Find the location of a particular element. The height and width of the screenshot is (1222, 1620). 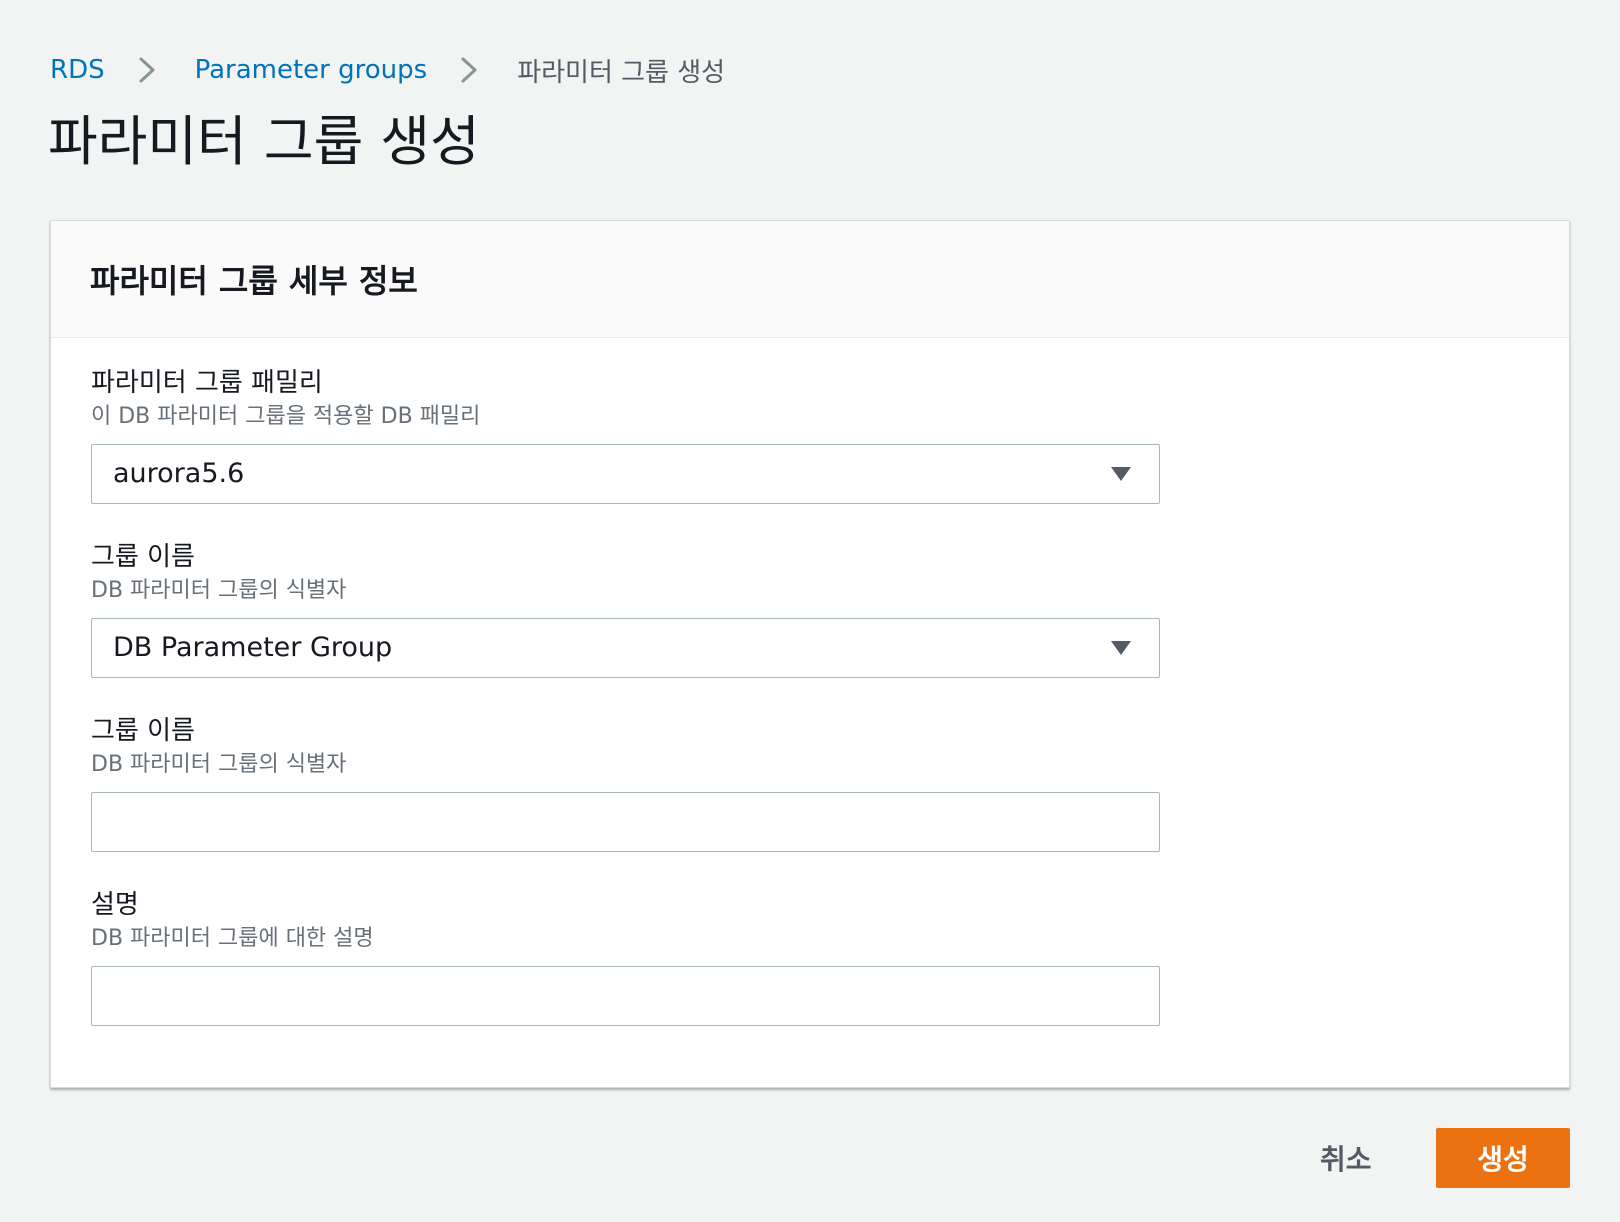

field-label: 파라미터 그룹 패밀리 is located at coordinates (207, 383).